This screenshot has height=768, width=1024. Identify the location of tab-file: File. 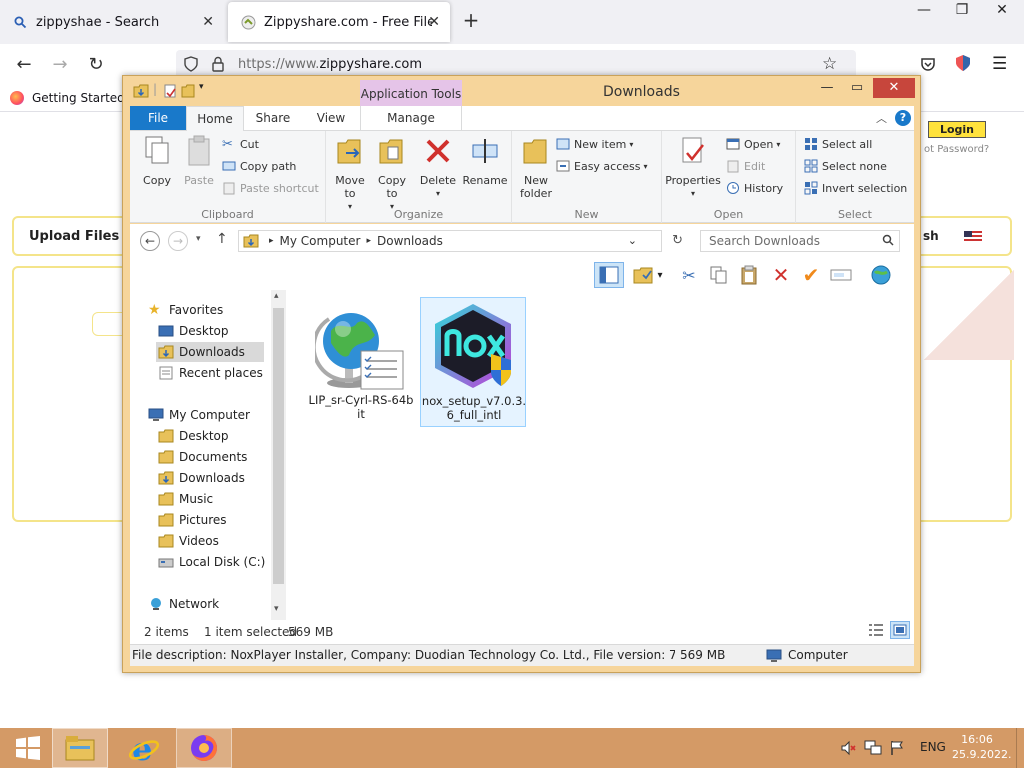
(158, 118).